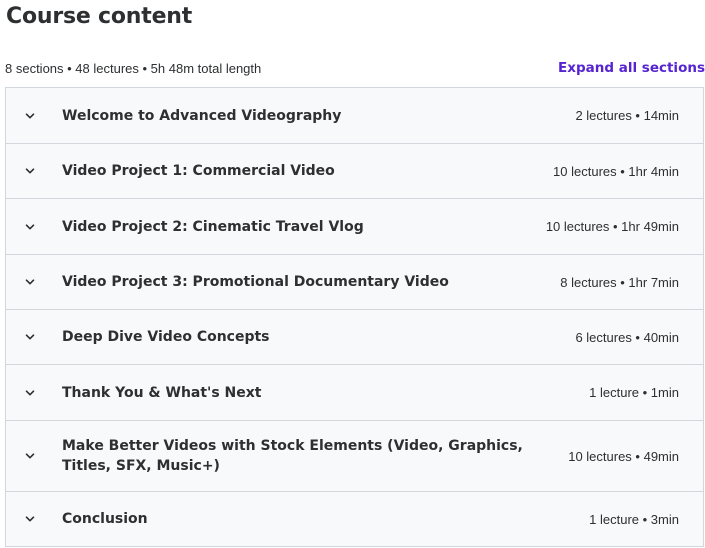  Describe the element at coordinates (627, 337) in the screenshot. I see `section-info: 6 lectures • 40min` at that location.